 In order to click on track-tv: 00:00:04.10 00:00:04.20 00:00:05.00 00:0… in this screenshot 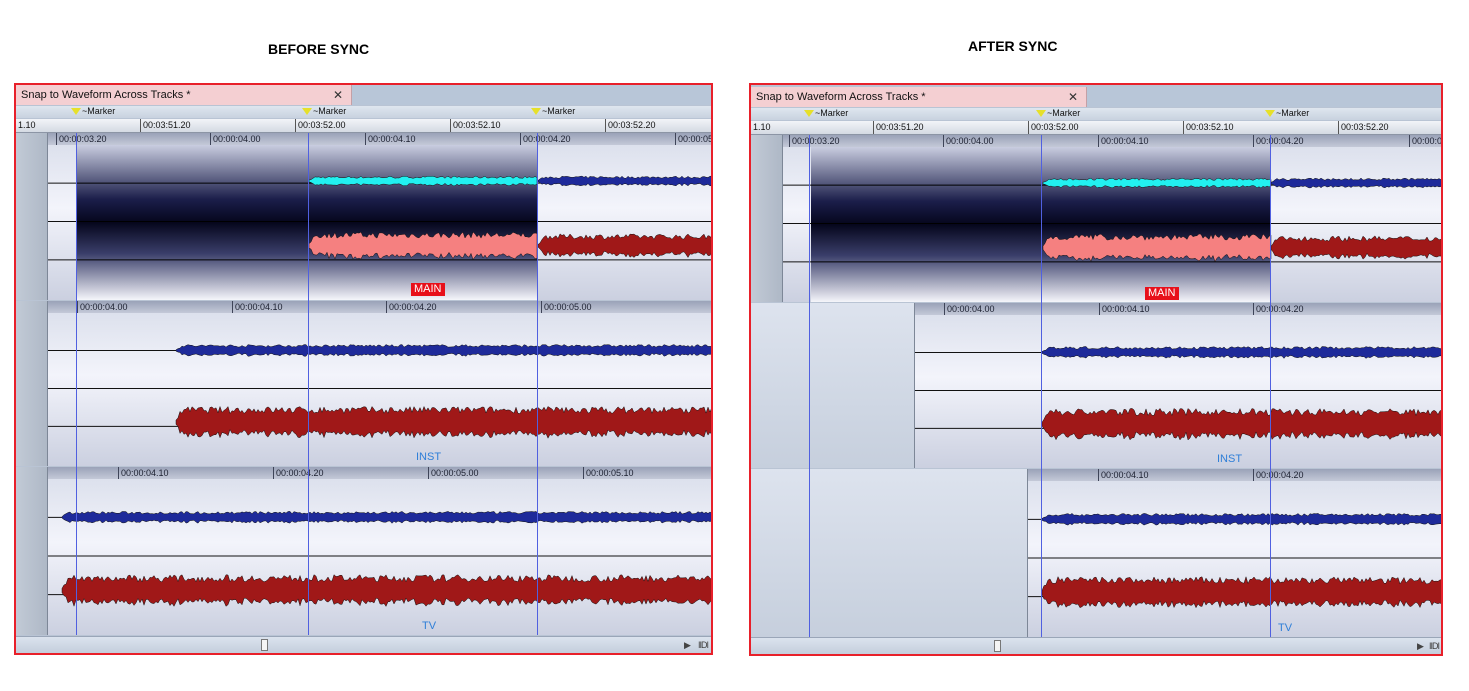, I will do `click(363, 551)`.